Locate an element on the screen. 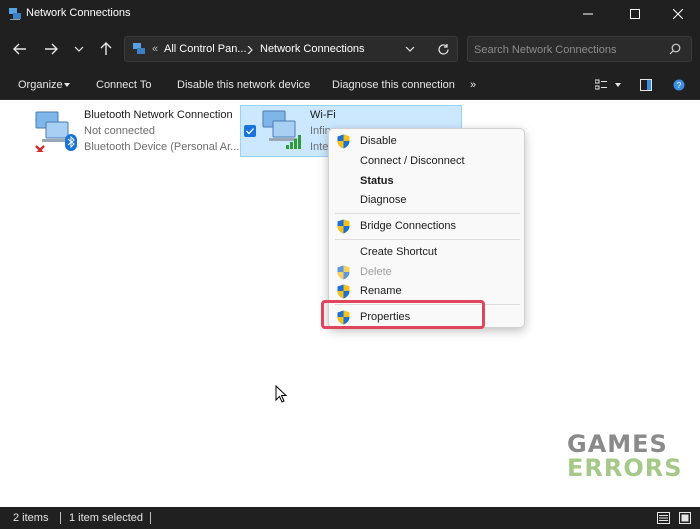  menu-item-bridge-connections: Bridge Connections is located at coordinates (427, 226).